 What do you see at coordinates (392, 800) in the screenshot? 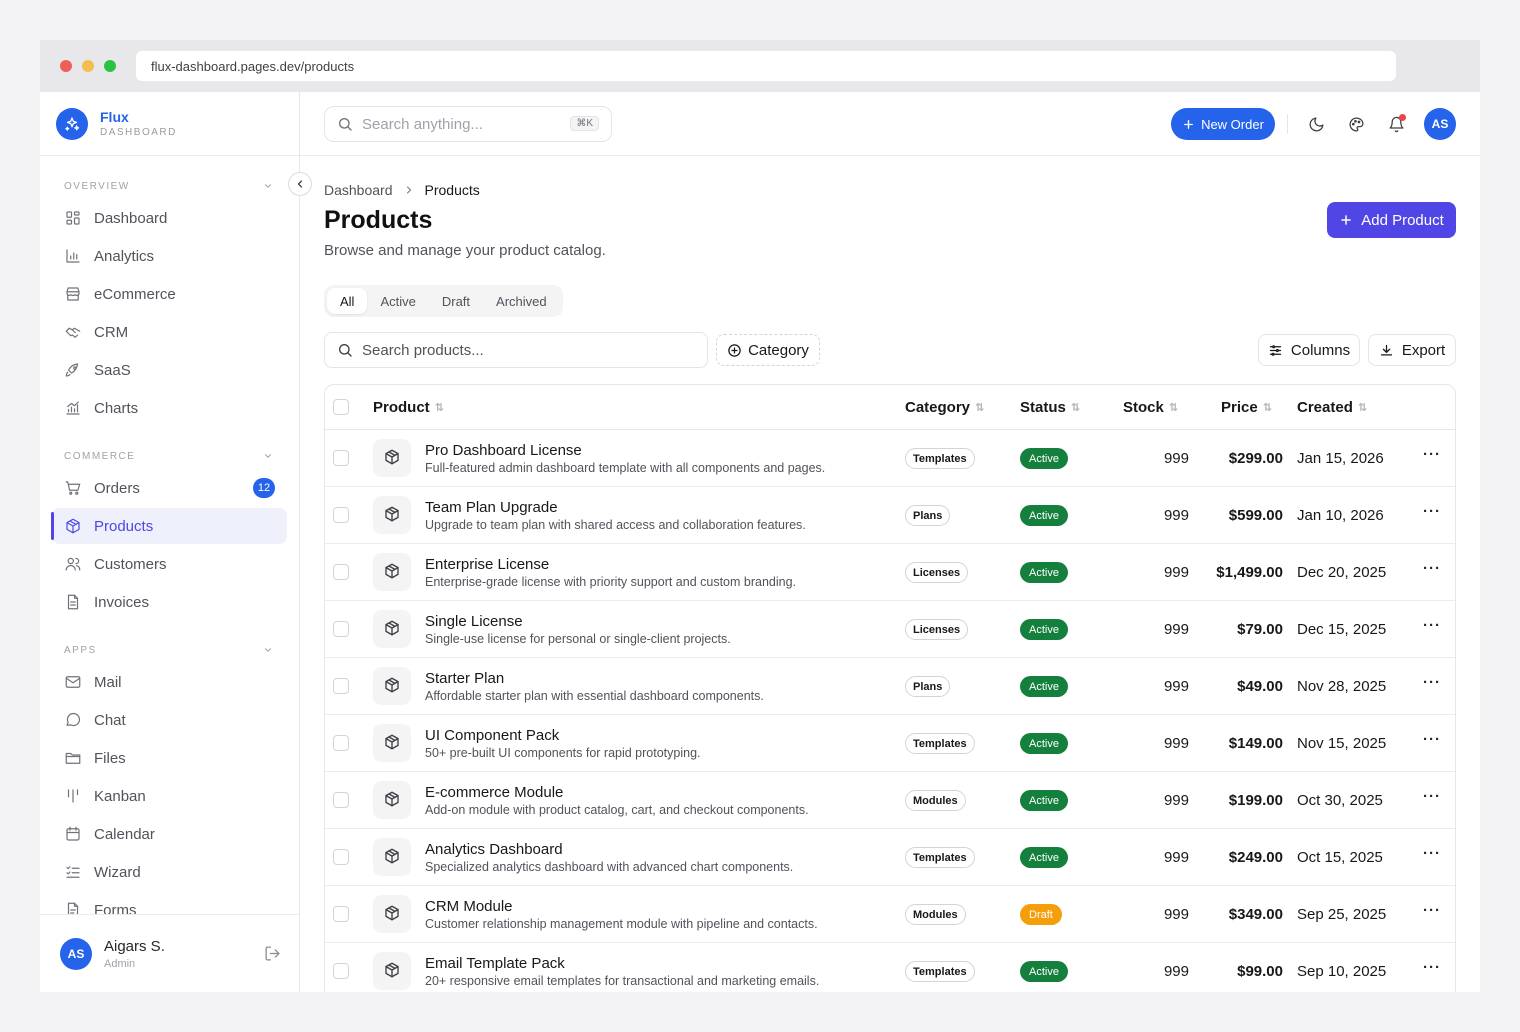
I see `product-thumbnail` at bounding box center [392, 800].